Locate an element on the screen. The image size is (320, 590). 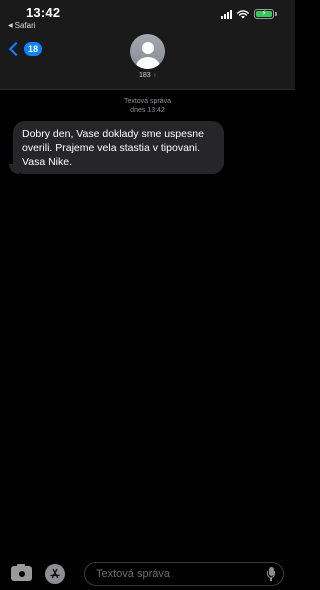
timestamp-label: Textová správa is located at coordinates (147, 101).